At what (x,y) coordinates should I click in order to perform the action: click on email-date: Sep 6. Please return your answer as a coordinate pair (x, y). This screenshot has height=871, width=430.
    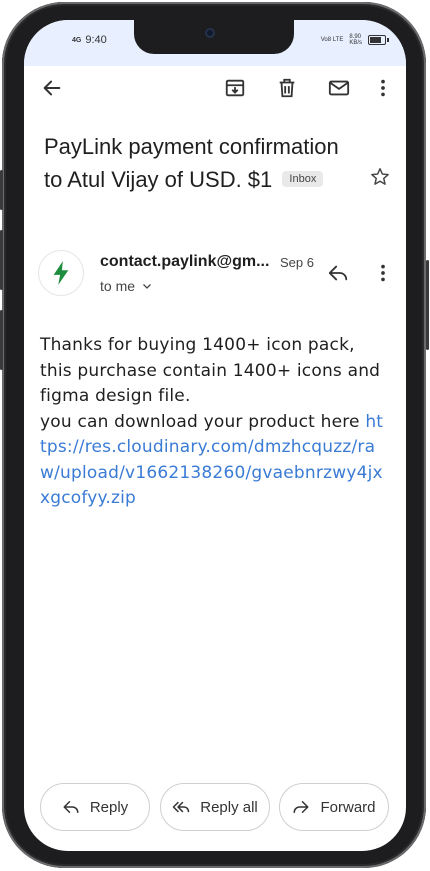
    Looking at the image, I should click on (297, 262).